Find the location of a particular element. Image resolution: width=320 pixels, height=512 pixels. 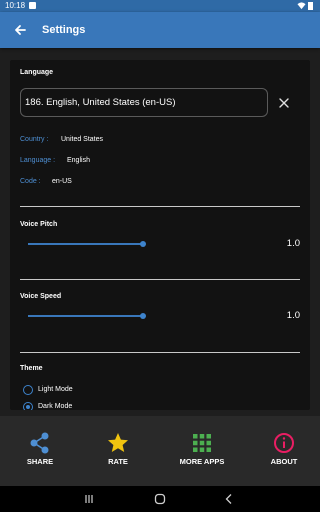

star-icon is located at coordinates (118, 442).